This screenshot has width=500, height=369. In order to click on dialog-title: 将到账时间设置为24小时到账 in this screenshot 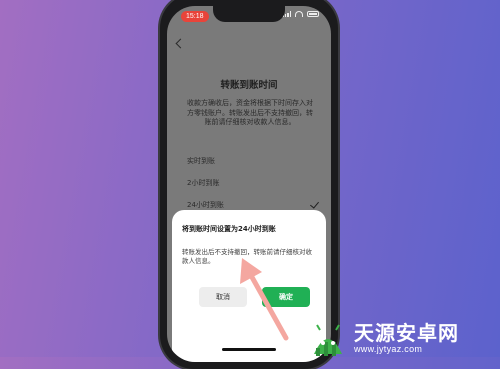, I will do `click(229, 229)`.